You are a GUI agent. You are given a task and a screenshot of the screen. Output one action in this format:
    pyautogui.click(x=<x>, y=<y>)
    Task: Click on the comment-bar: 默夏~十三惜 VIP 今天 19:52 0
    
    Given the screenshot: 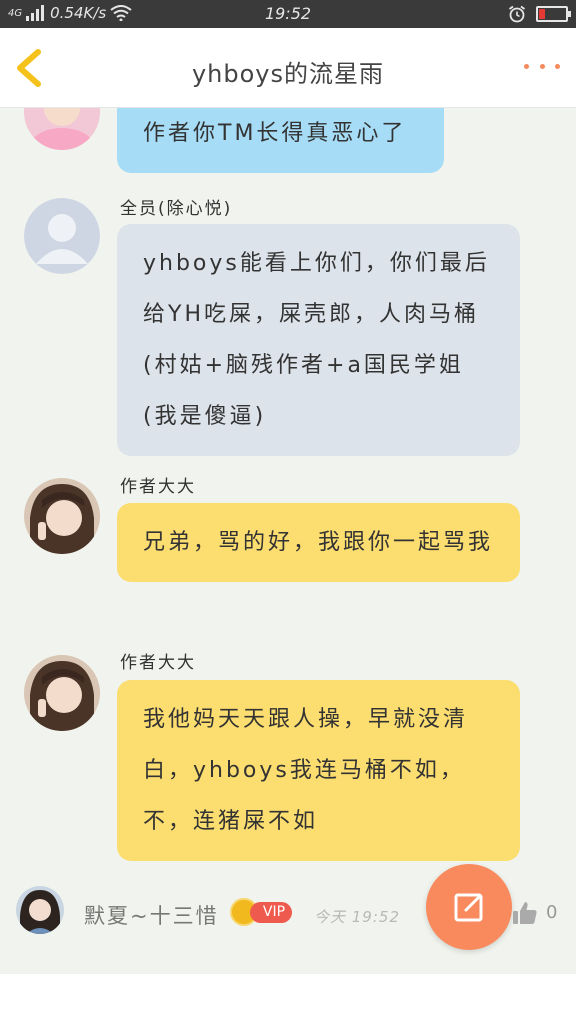 What is the action you would take?
    pyautogui.click(x=288, y=915)
    